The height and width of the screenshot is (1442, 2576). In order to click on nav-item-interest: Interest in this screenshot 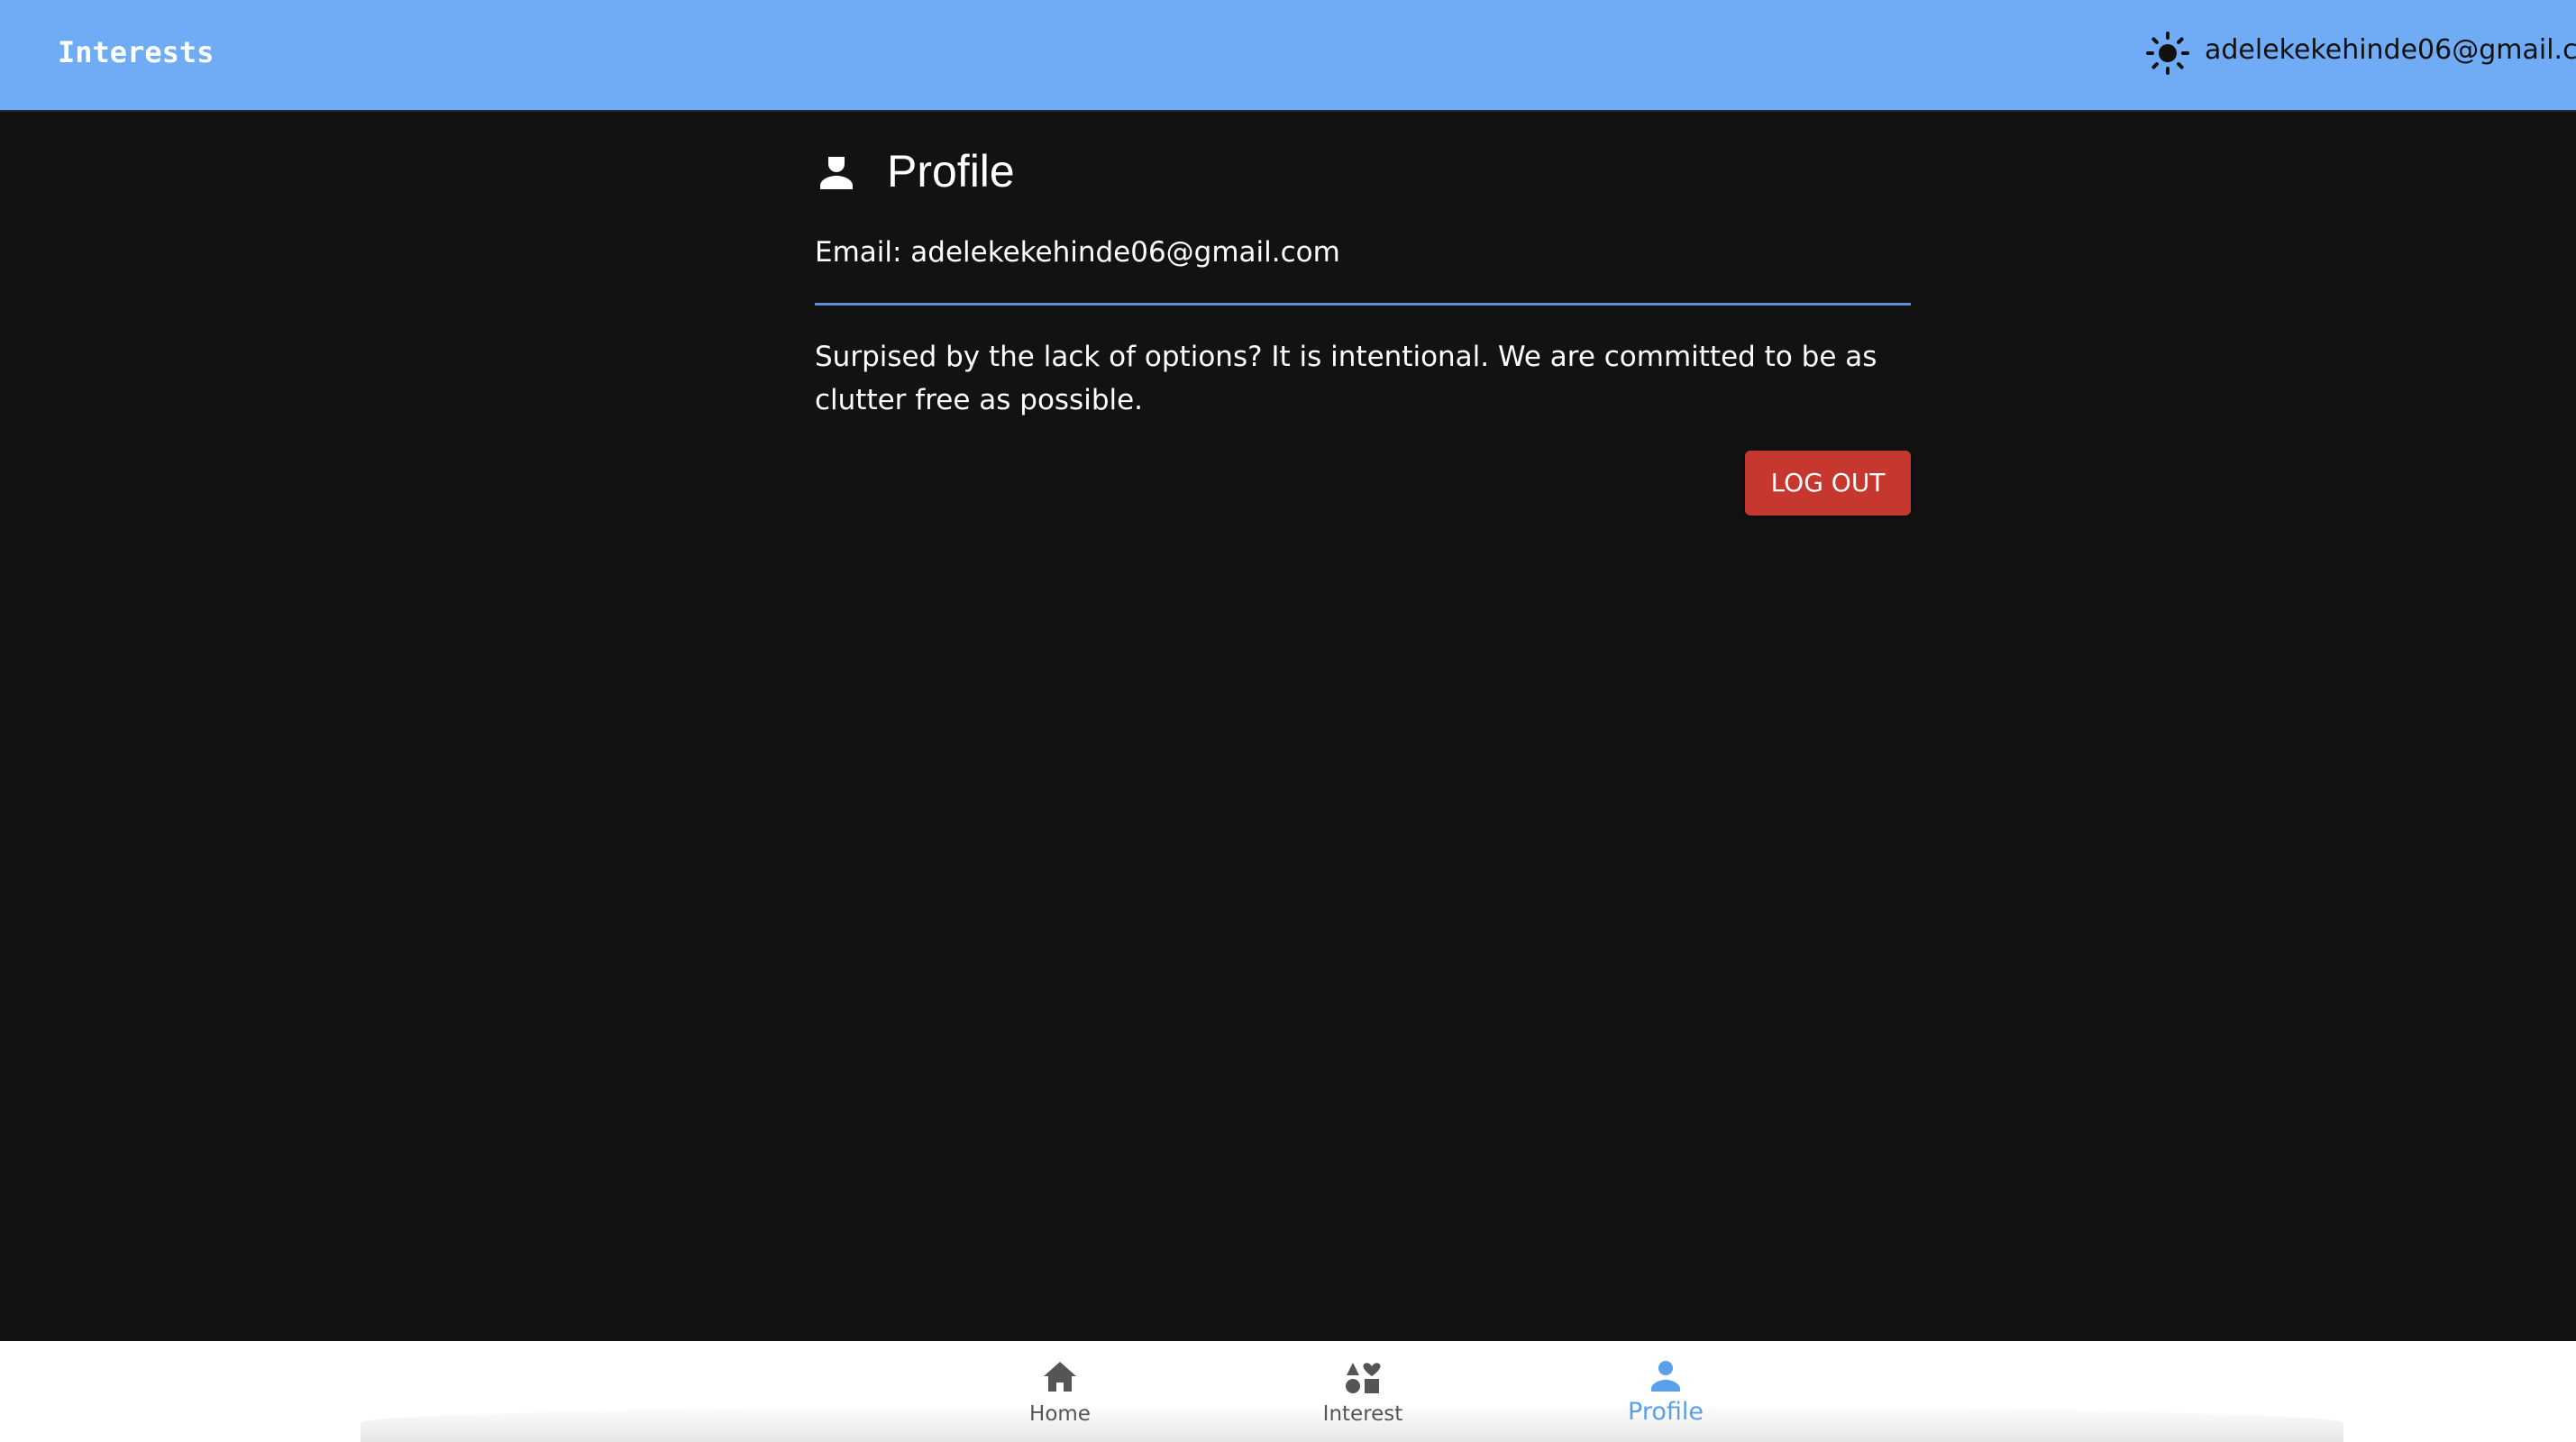, I will do `click(1363, 1391)`.